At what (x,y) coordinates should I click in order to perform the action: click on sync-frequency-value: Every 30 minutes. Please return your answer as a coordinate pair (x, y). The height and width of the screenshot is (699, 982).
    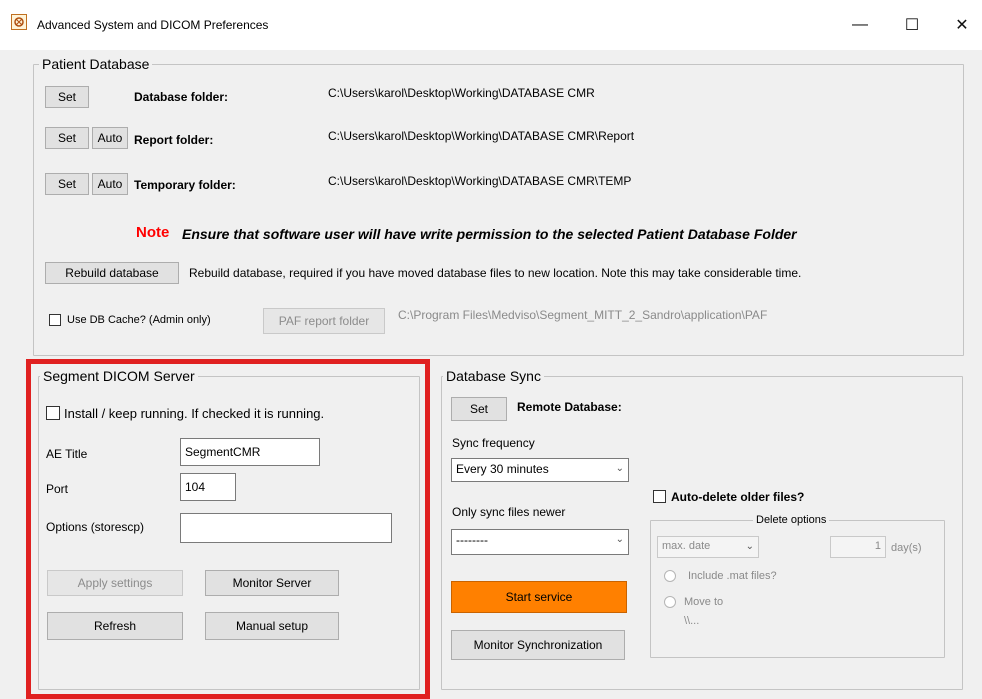
    Looking at the image, I should click on (502, 469).